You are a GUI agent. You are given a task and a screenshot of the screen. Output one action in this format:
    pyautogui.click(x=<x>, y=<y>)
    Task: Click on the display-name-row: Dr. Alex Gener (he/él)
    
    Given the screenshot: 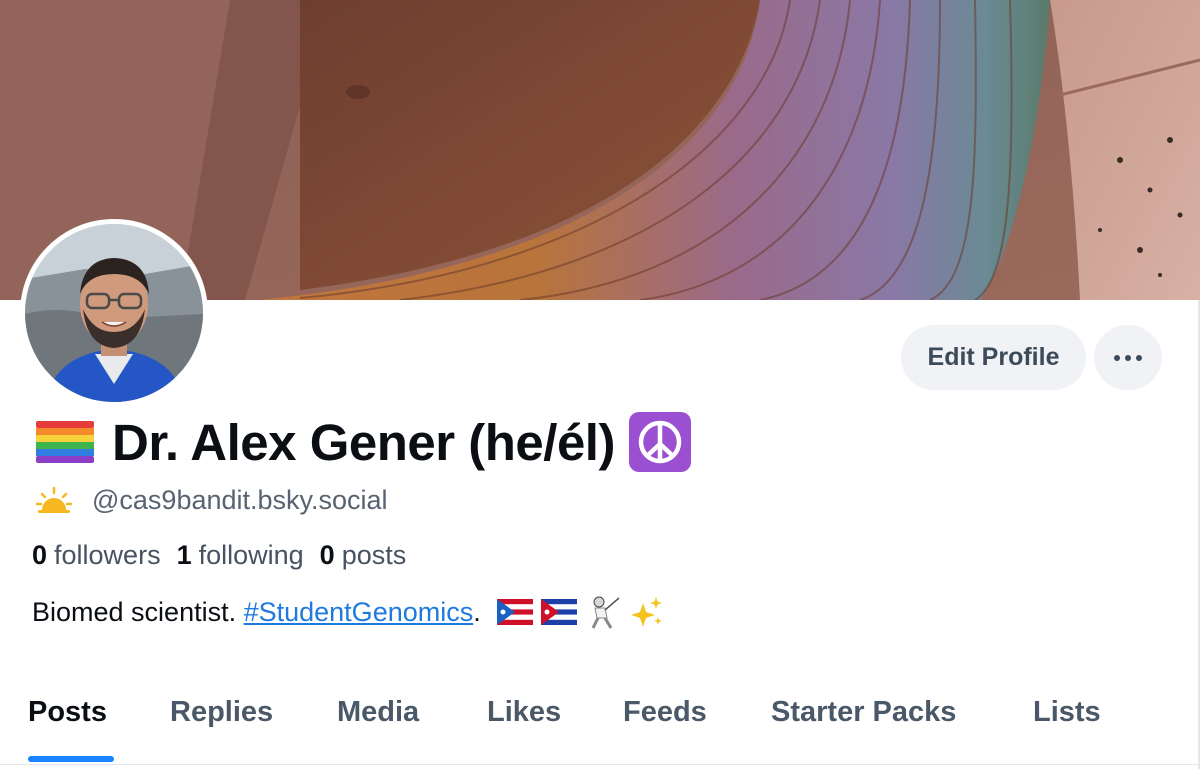 What is the action you would take?
    pyautogui.click(x=363, y=442)
    